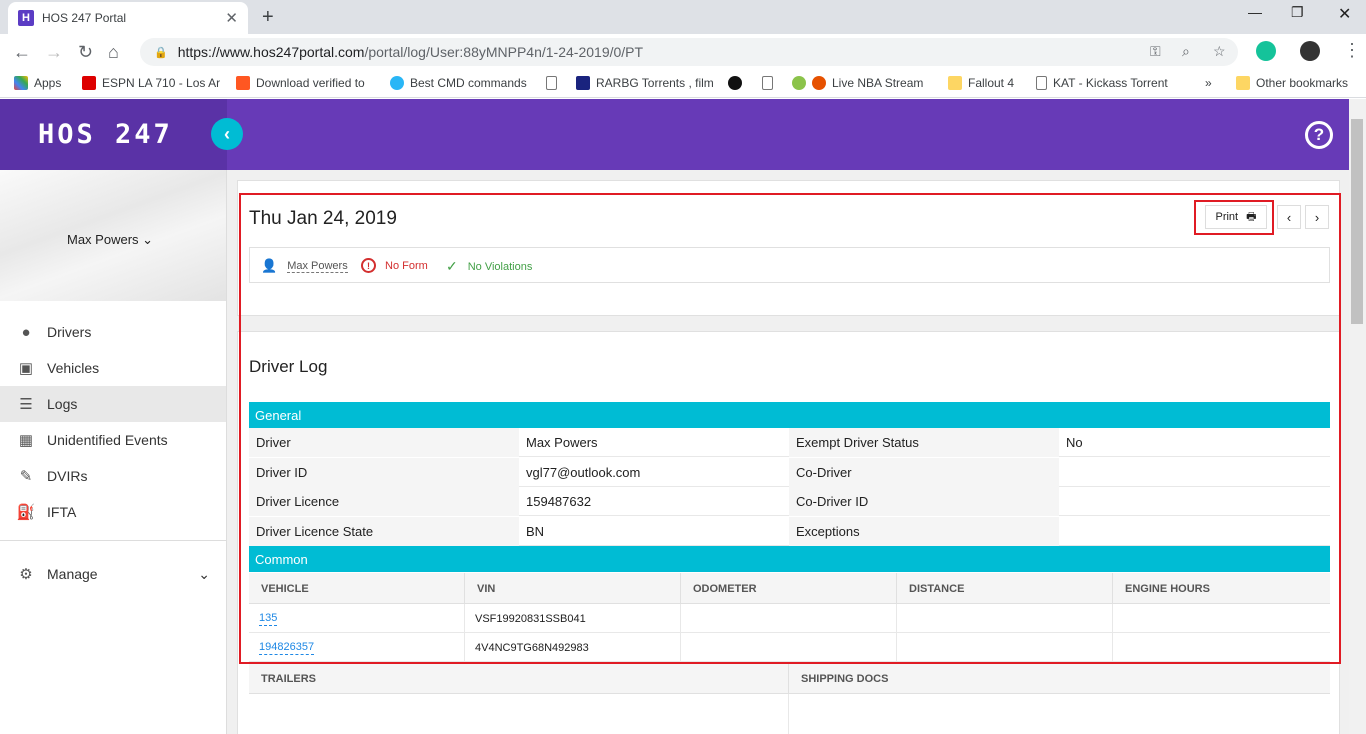  I want to click on menu-icon: ⋮, so click(1352, 50).